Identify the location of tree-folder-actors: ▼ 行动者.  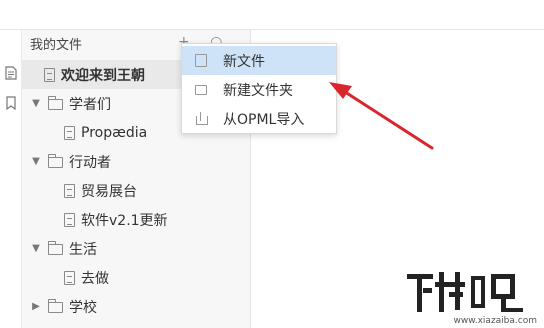
(136, 161).